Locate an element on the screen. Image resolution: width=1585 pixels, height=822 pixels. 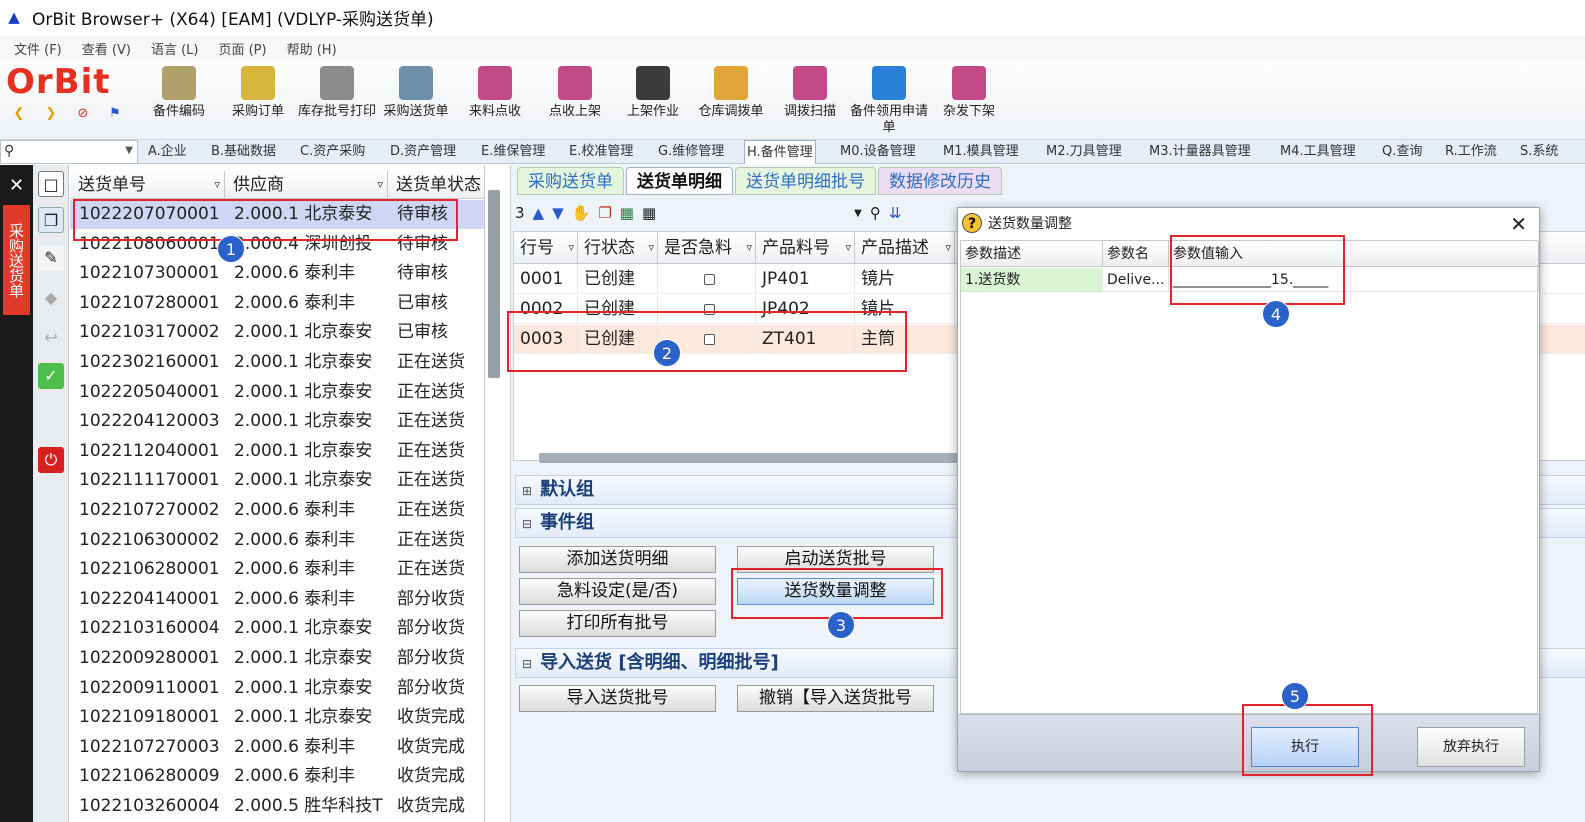
stop-icon: ⊘ is located at coordinates (83, 114).